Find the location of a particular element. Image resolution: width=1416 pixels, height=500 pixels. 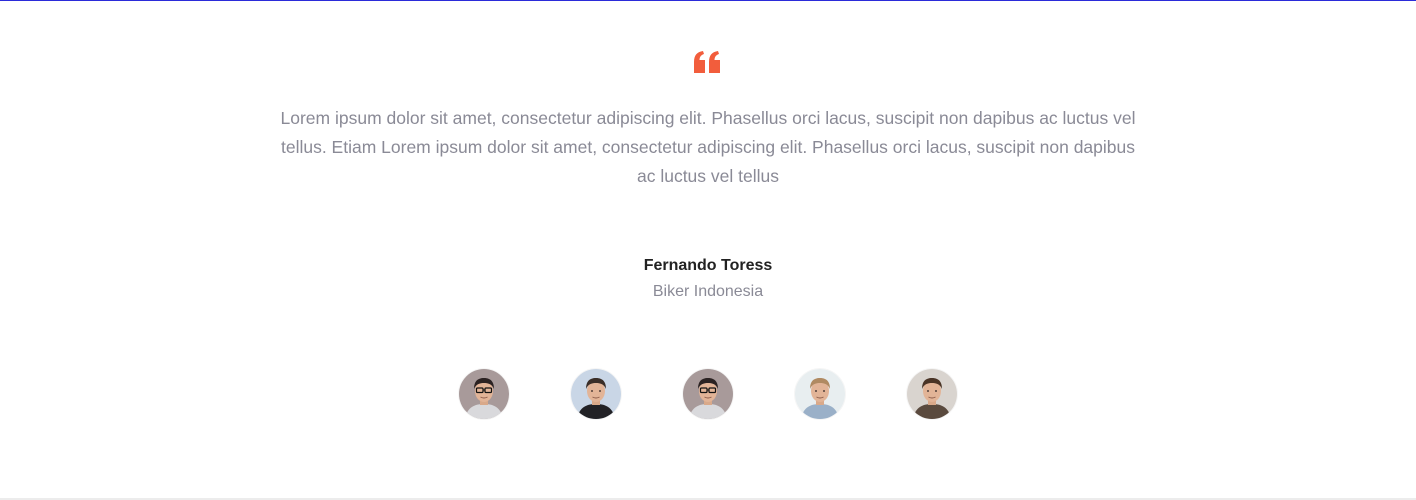

quote-icon is located at coordinates (707, 62).